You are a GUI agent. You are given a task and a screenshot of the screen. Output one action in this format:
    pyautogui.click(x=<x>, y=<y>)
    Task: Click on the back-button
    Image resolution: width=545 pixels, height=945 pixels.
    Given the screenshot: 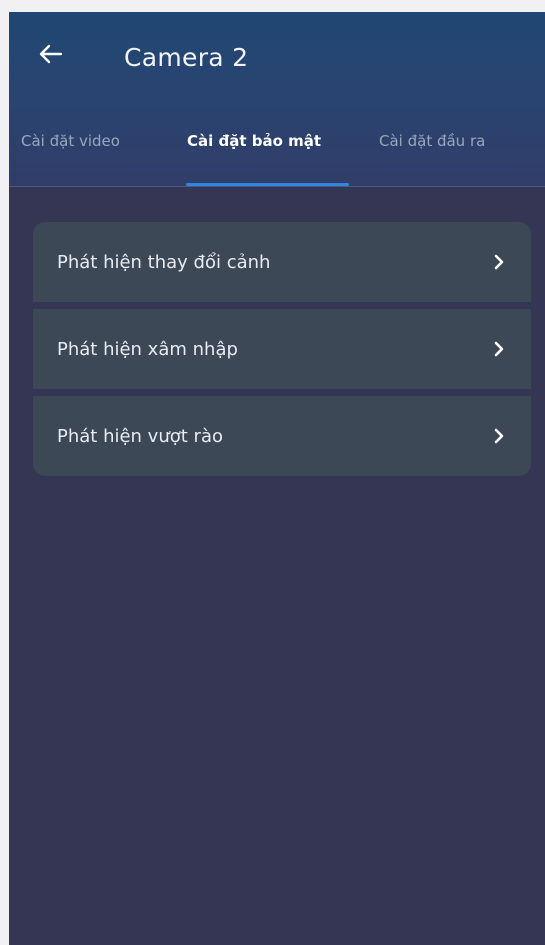 What is the action you would take?
    pyautogui.click(x=51, y=56)
    